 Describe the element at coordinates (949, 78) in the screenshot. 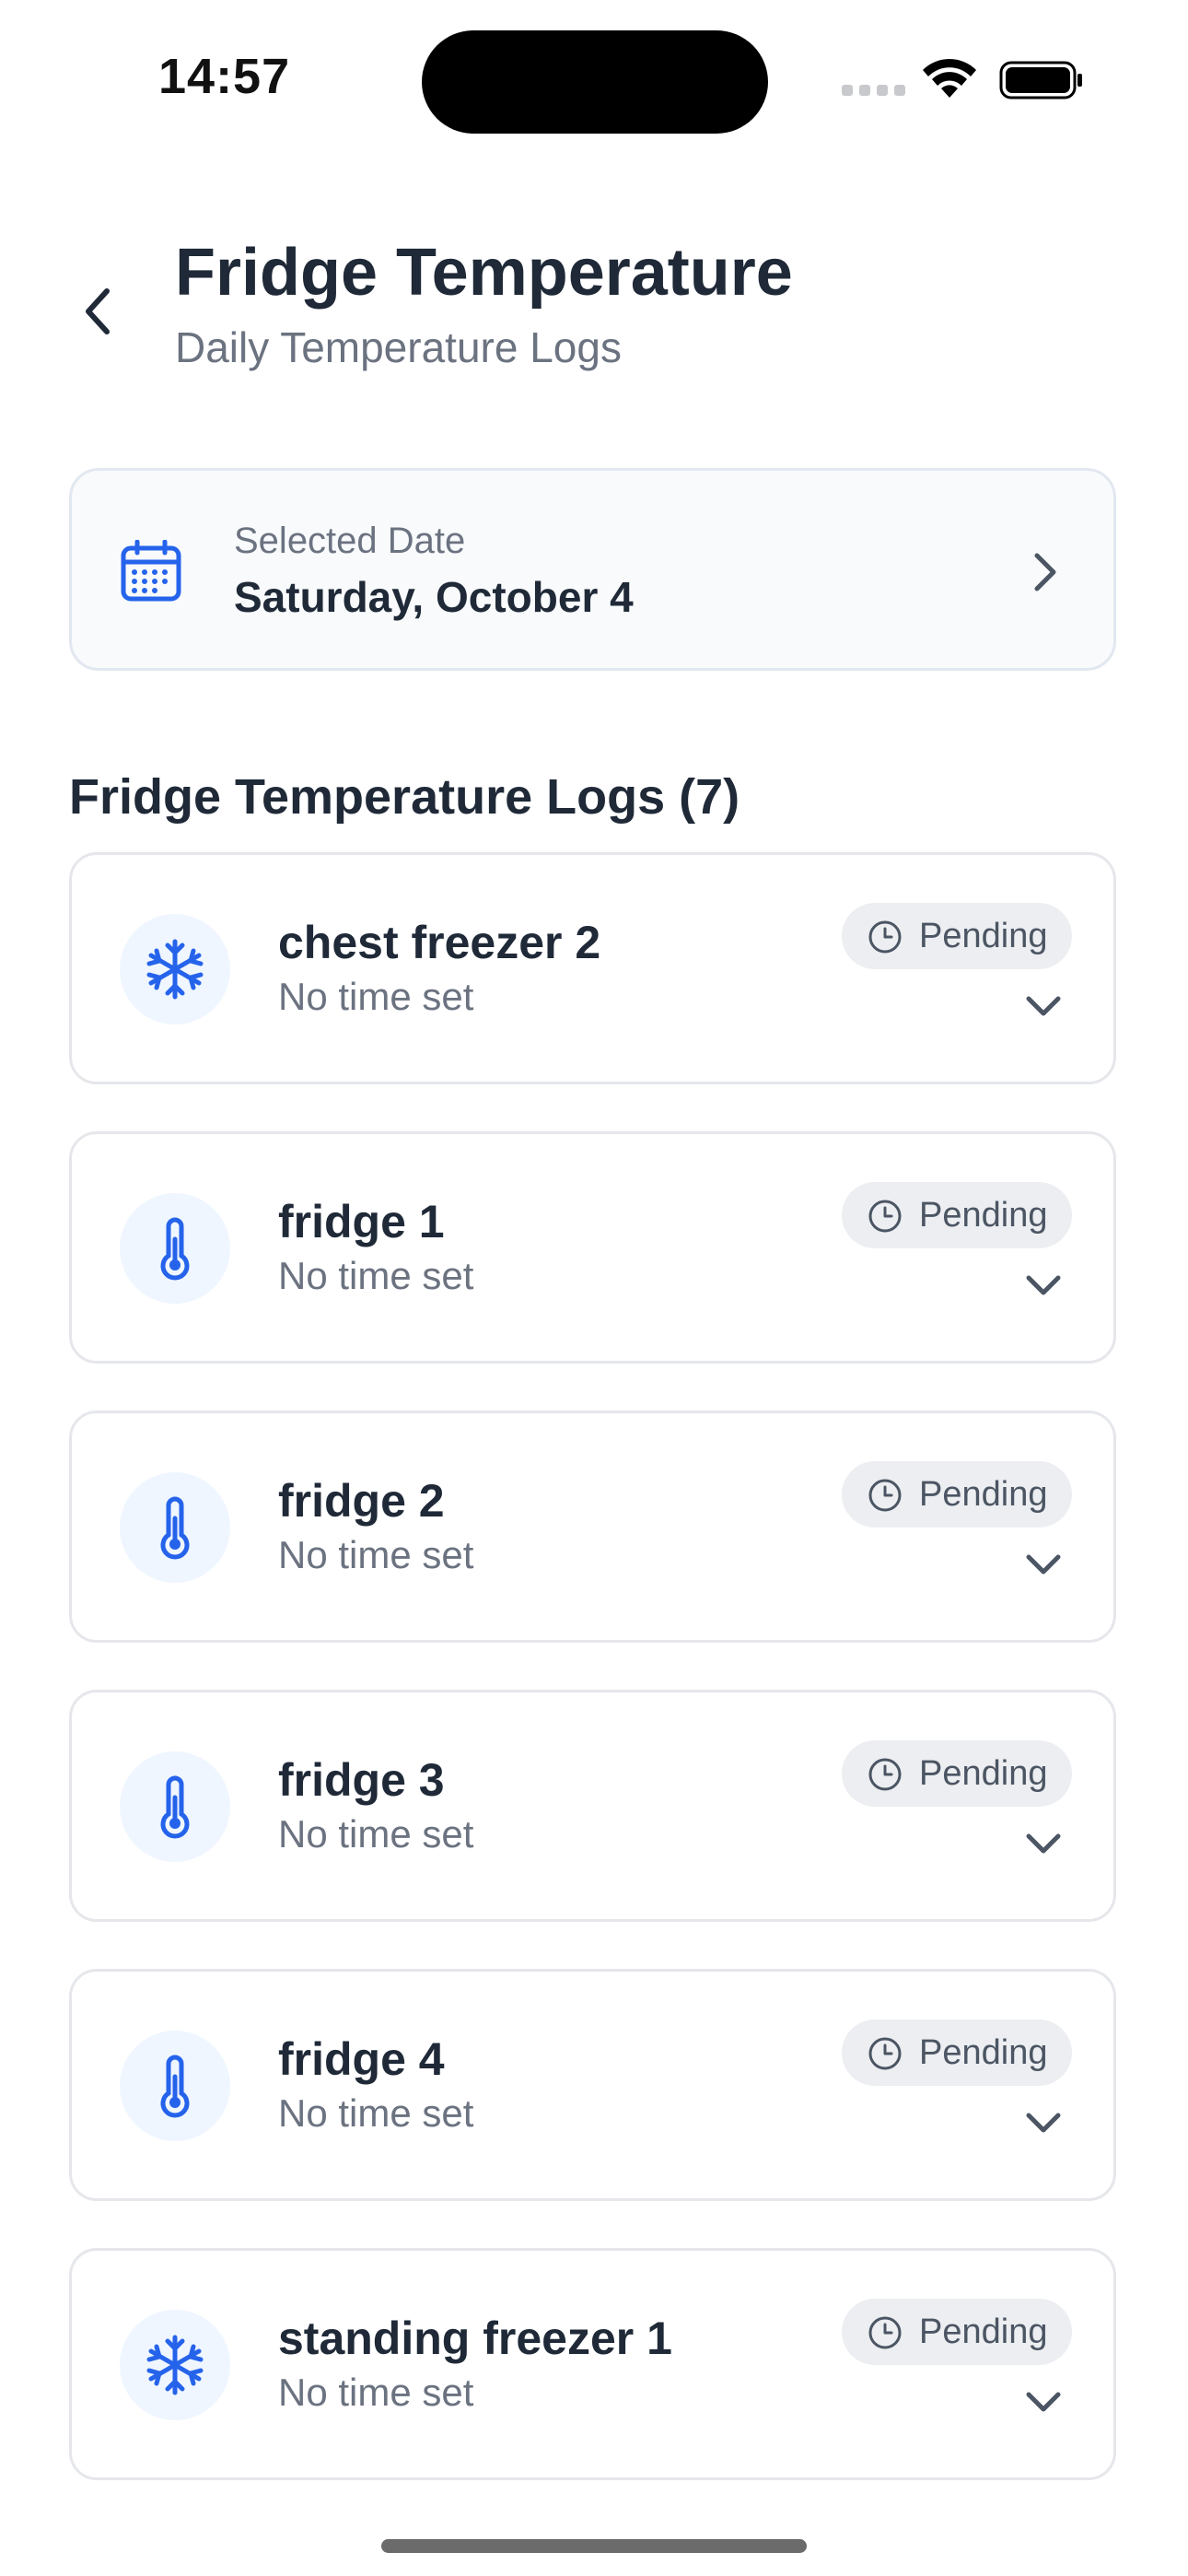

I see `wifi-icon` at that location.